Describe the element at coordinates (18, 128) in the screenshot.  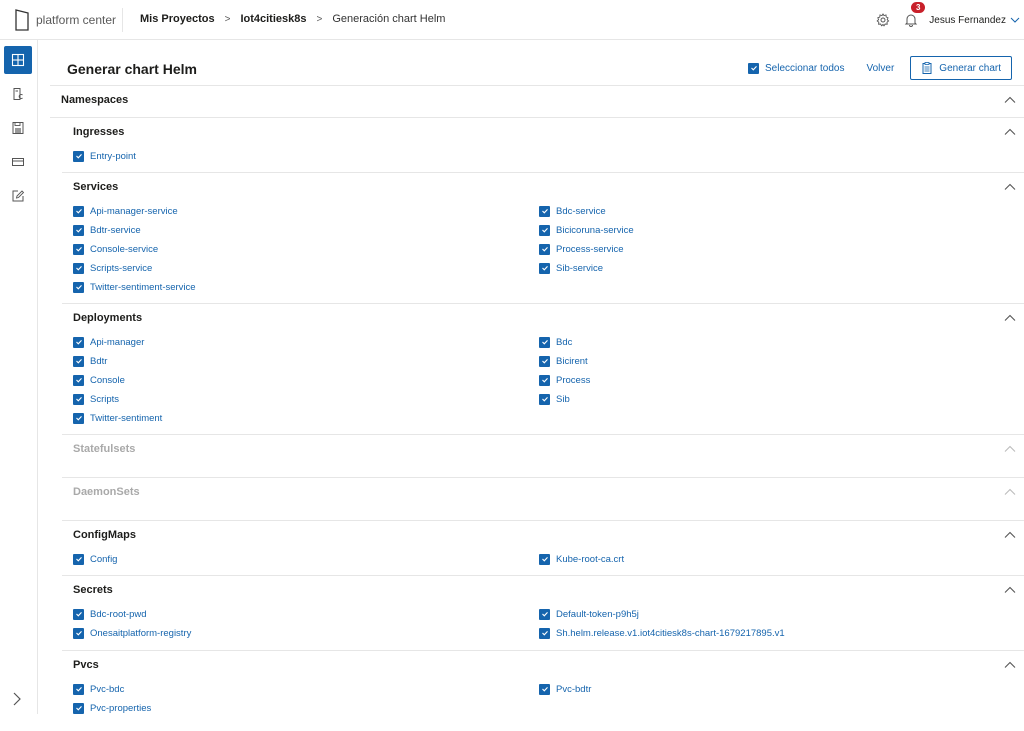
I see `sidebar-item-storage` at that location.